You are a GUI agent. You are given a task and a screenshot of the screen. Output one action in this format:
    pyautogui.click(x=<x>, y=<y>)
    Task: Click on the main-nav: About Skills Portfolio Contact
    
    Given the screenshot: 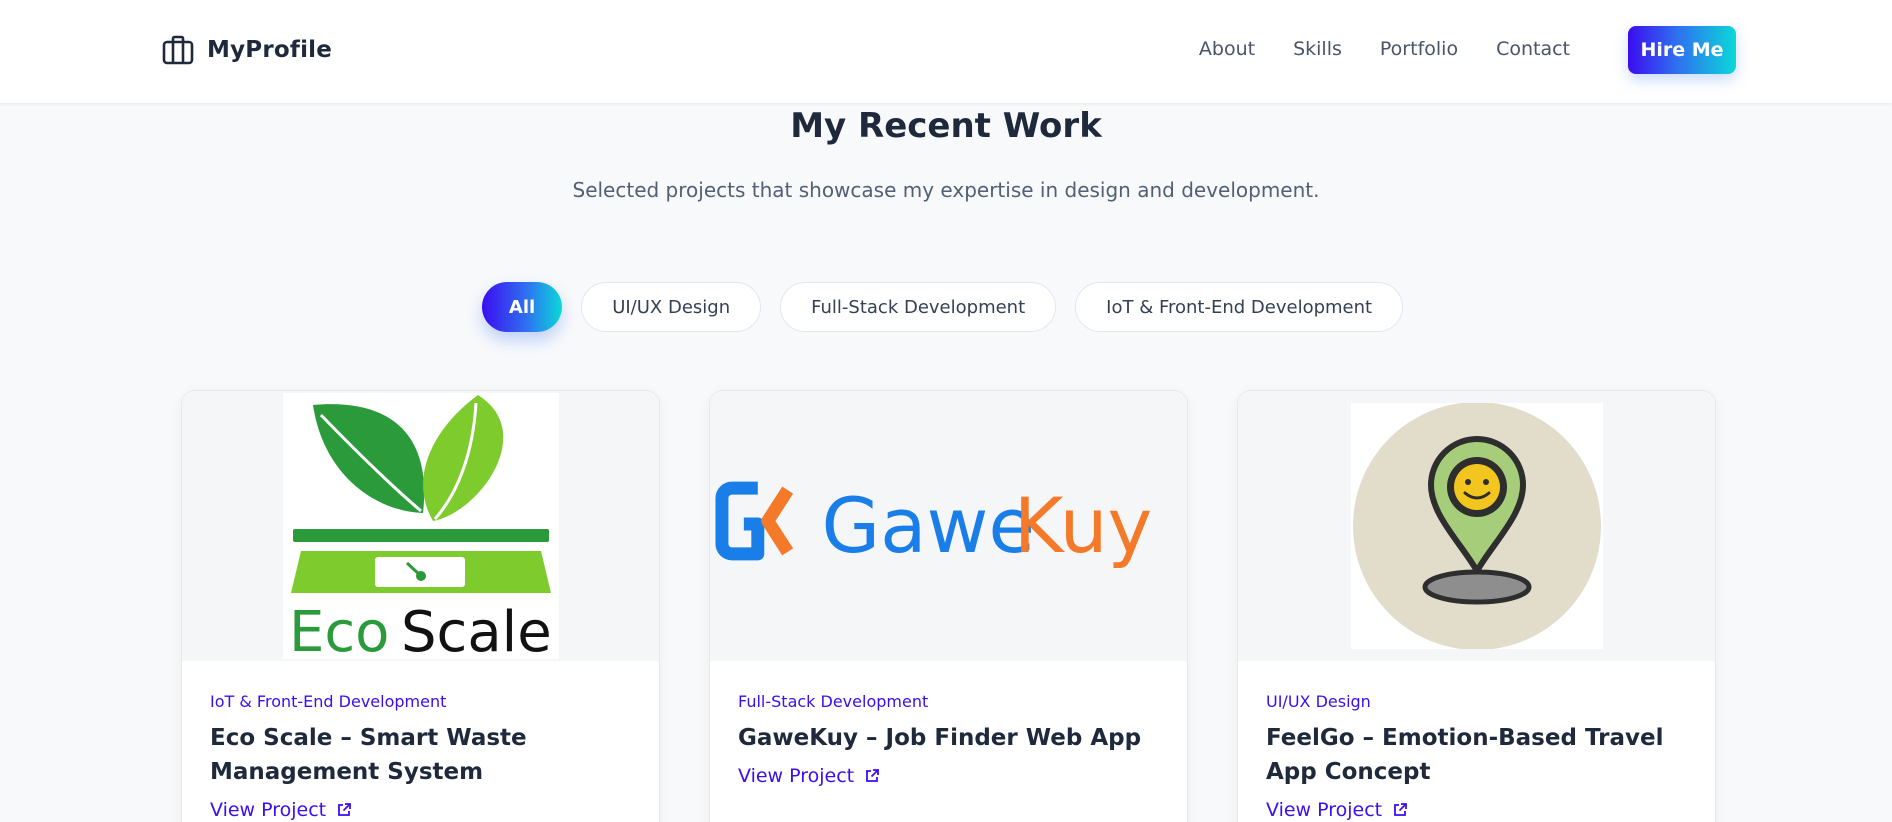 What is the action you would take?
    pyautogui.click(x=1365, y=49)
    